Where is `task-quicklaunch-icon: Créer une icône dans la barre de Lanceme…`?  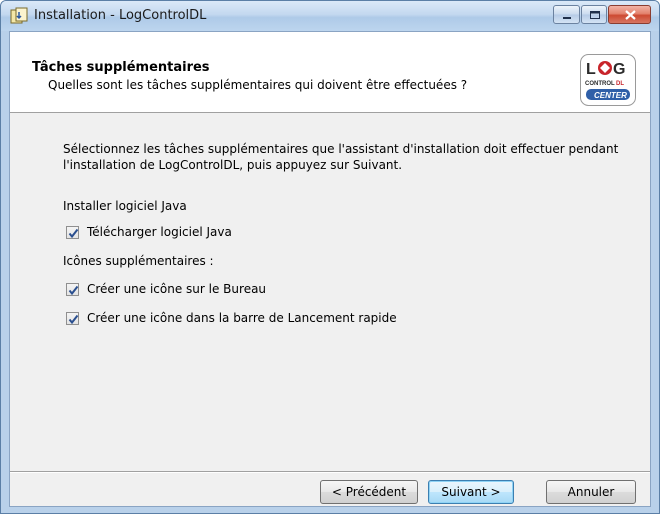
task-quicklaunch-icon: Créer une icône dans la barre de Lanceme… is located at coordinates (231, 318).